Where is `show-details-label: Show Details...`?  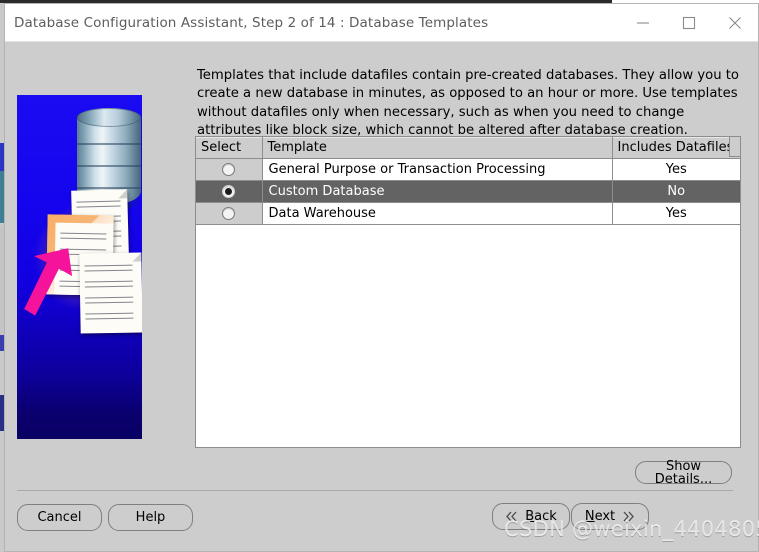
show-details-label: Show Details... is located at coordinates (683, 472).